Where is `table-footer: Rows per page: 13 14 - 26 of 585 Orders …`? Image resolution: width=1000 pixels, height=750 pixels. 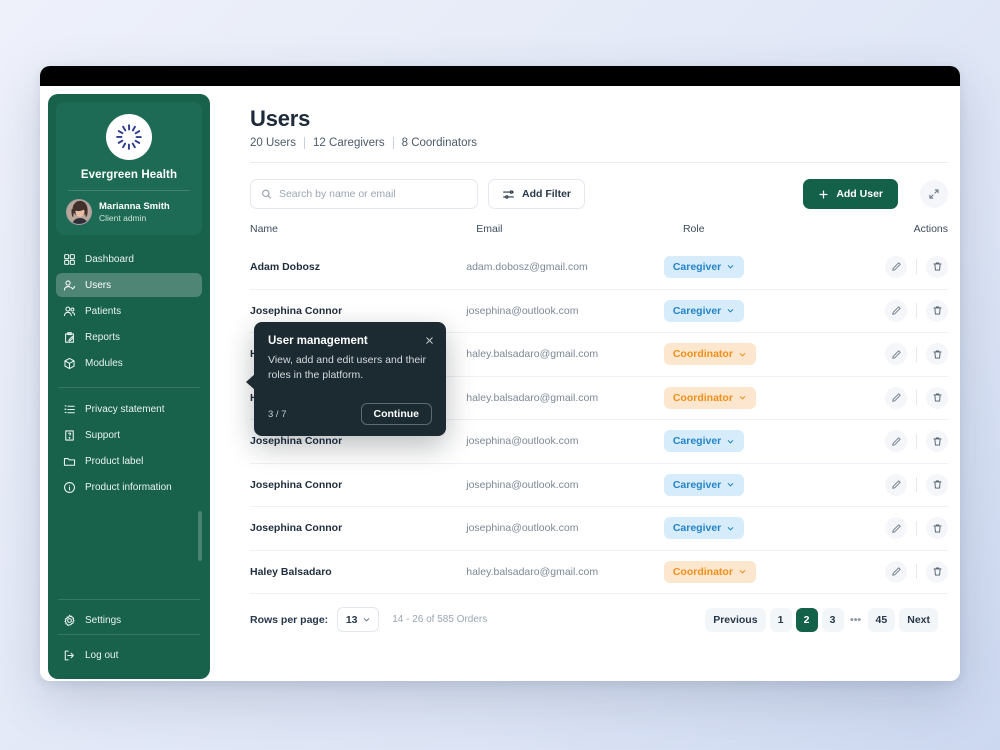 table-footer: Rows per page: 13 14 - 26 of 585 Orders … is located at coordinates (599, 612).